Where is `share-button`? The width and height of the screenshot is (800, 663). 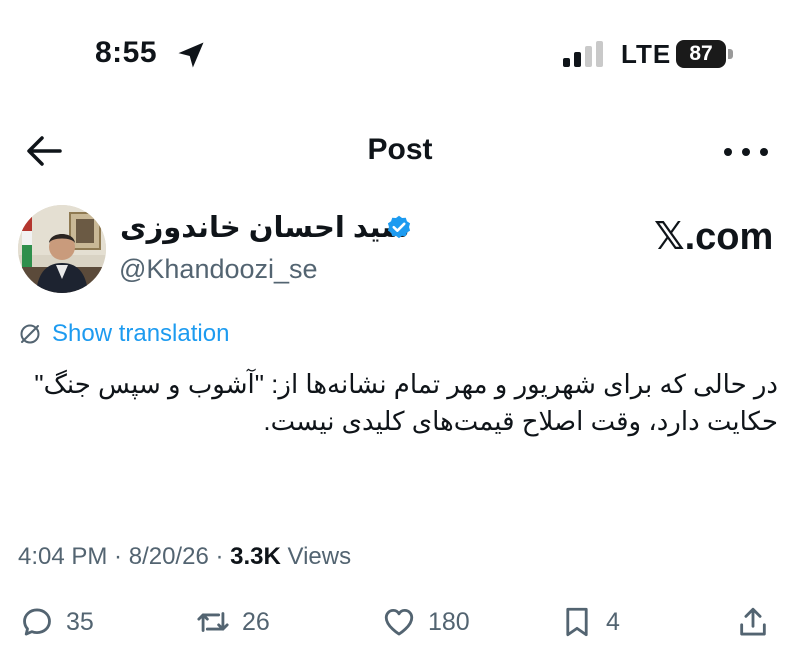 share-button is located at coordinates (753, 622).